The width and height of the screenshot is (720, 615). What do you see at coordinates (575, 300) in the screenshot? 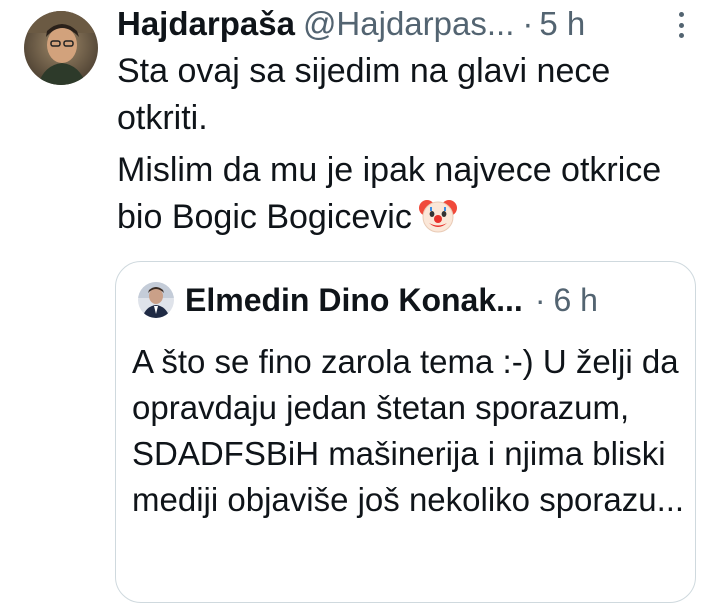
I see `quoted-timestamp: 6 h` at bounding box center [575, 300].